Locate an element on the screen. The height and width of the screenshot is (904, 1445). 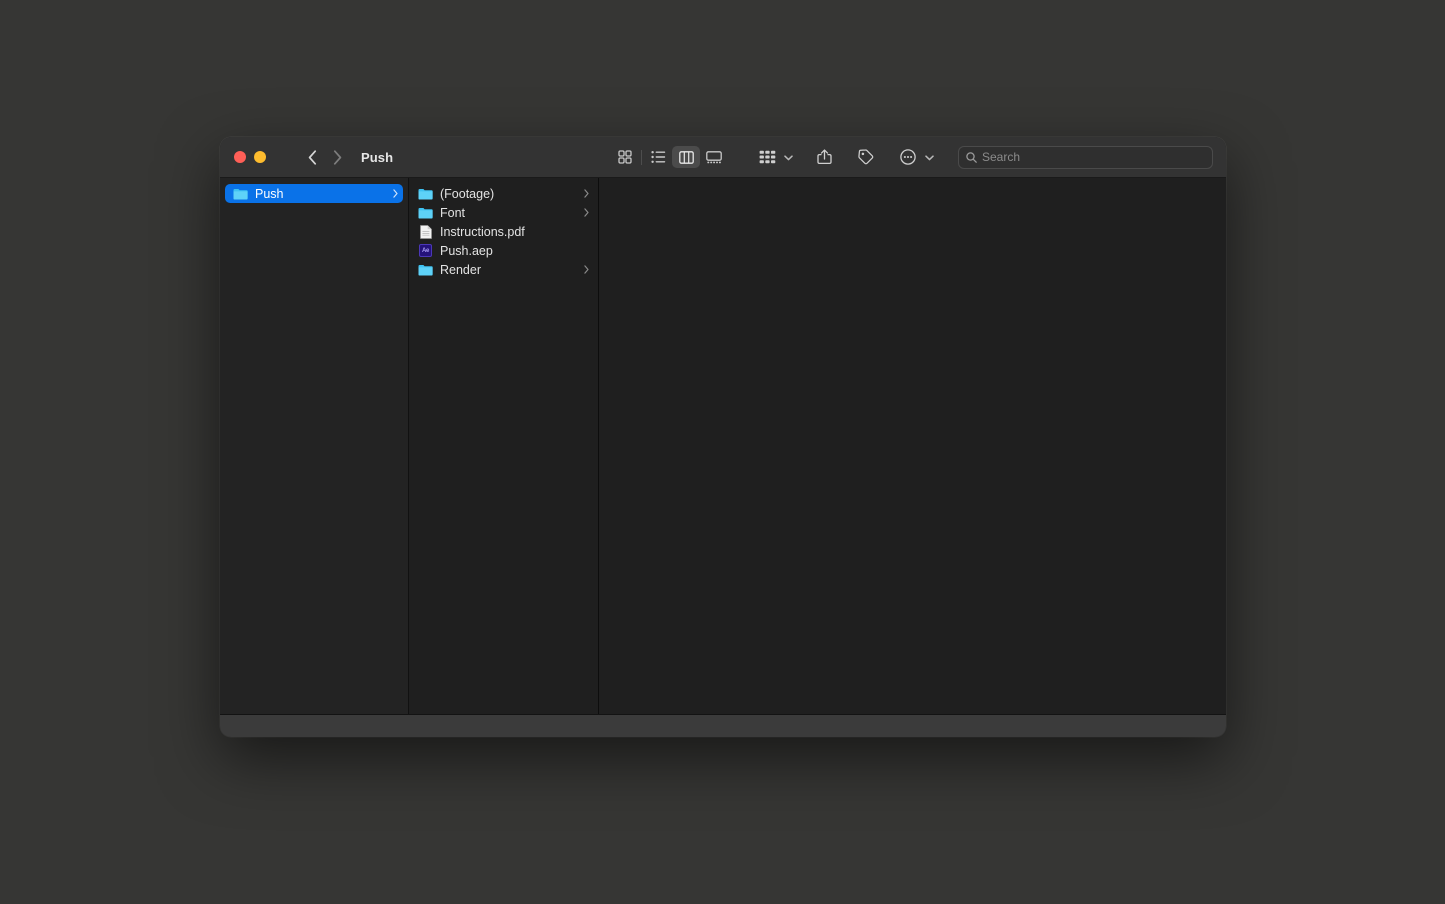
column-sidebar: Push is located at coordinates (314, 446).